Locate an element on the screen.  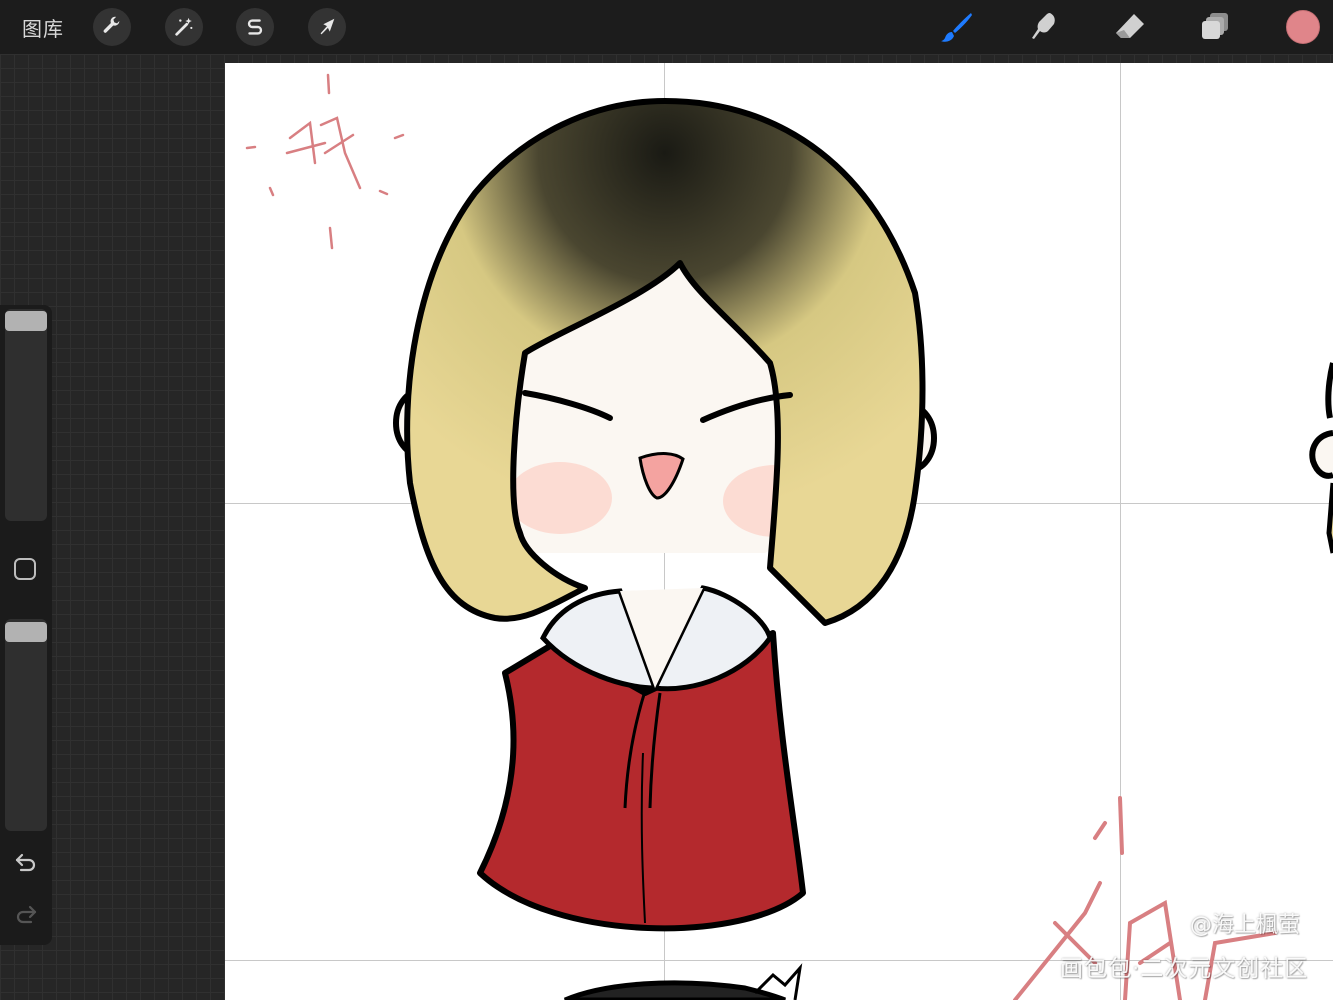
selection-s-icon is located at coordinates (255, 27).